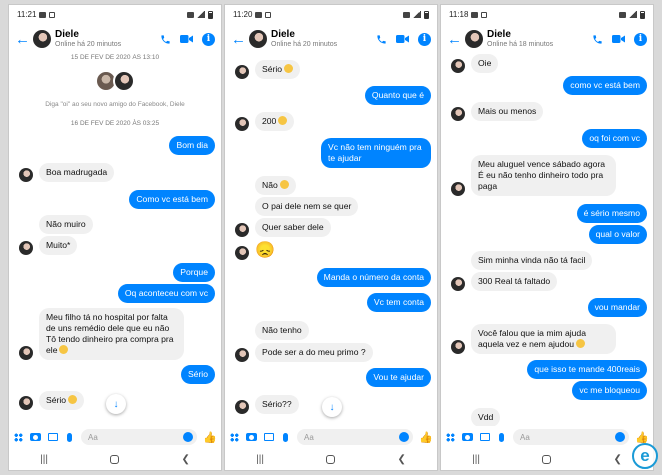 The image size is (662, 475). Describe the element at coordinates (532, 260) in the screenshot. I see `message-bubble-incoming: Sim minha vinda não tá facil` at that location.